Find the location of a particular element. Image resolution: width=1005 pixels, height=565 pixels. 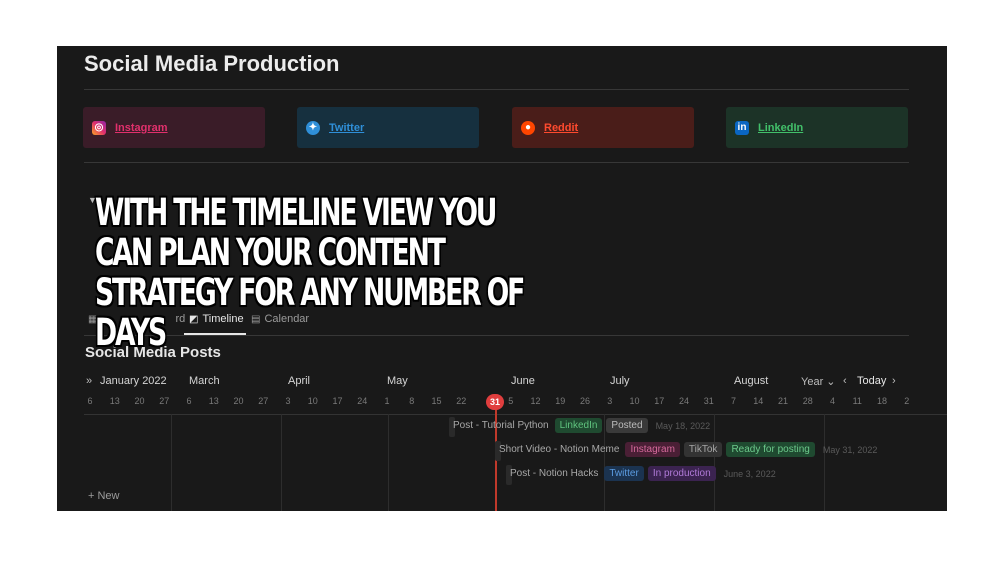

day-tick: 8 is located at coordinates (412, 401).